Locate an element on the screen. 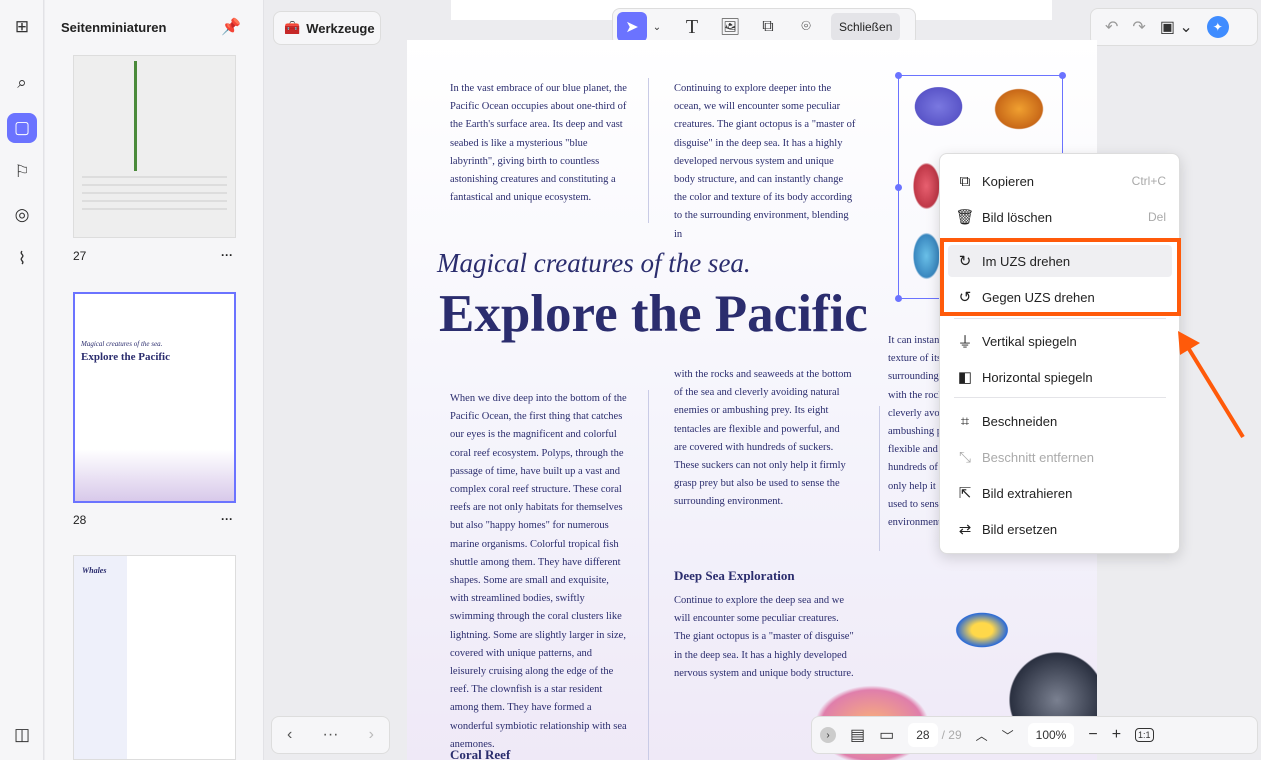 This screenshot has height=760, width=1261. image-tool-icon: 🖼 is located at coordinates (730, 27).